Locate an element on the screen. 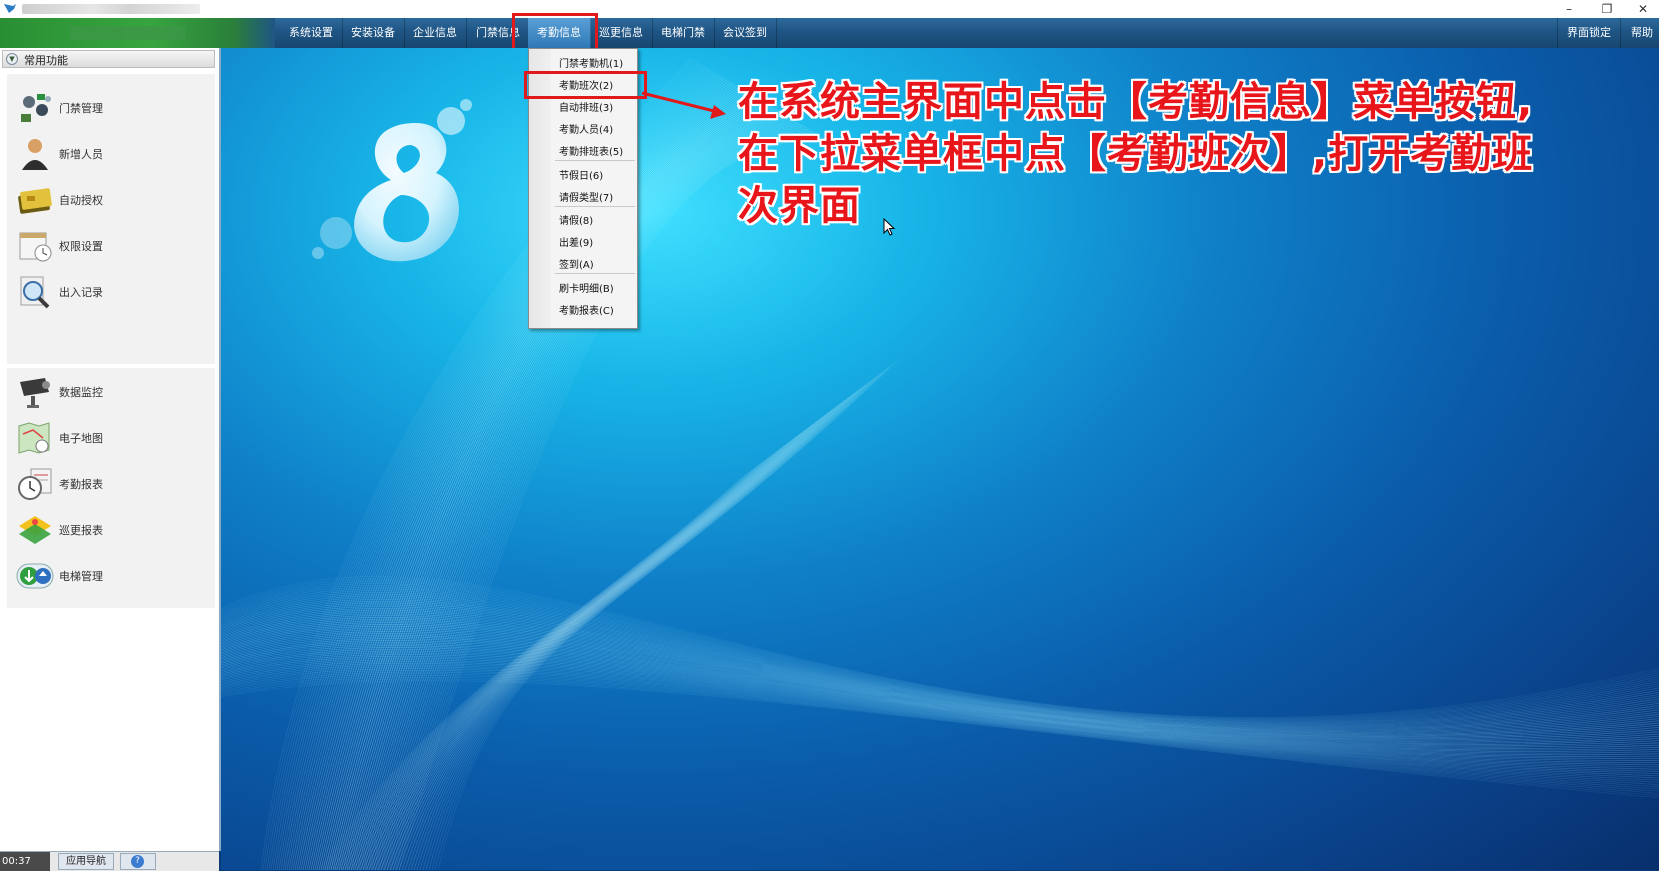 The height and width of the screenshot is (871, 1659). dd-item-auto-schedule: 自动排班(3) is located at coordinates (586, 106).